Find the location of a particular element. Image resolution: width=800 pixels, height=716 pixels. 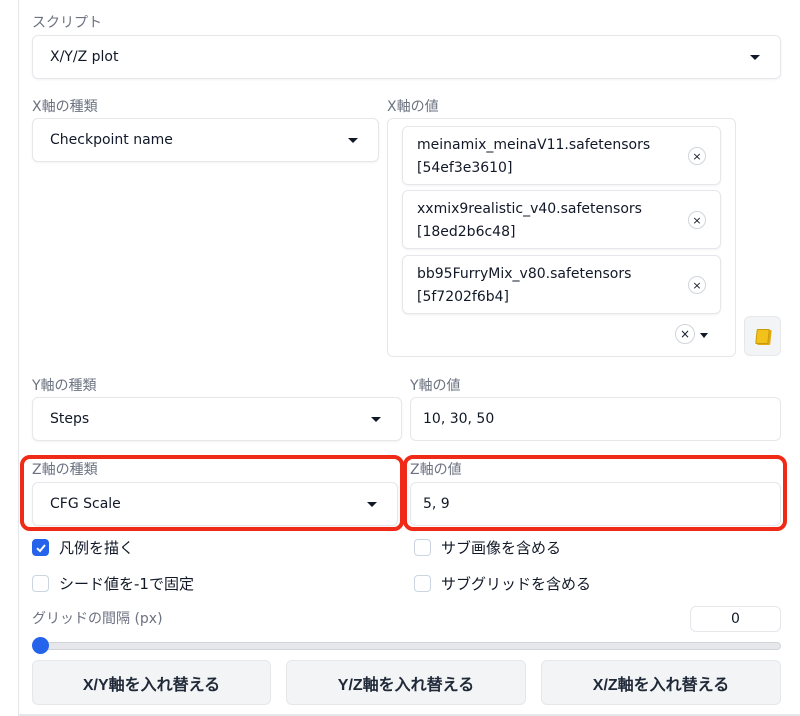

grid-margin-slider-thumb is located at coordinates (40, 645).